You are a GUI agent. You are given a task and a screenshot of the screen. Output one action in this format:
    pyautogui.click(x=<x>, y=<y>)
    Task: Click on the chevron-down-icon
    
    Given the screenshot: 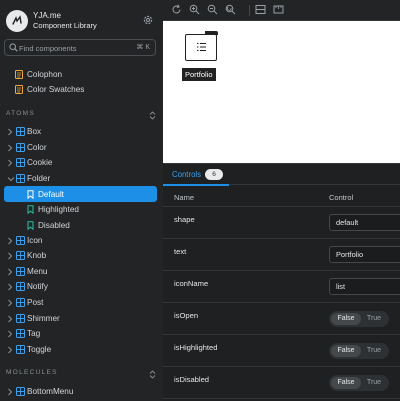 What is the action you would take?
    pyautogui.click(x=11, y=179)
    